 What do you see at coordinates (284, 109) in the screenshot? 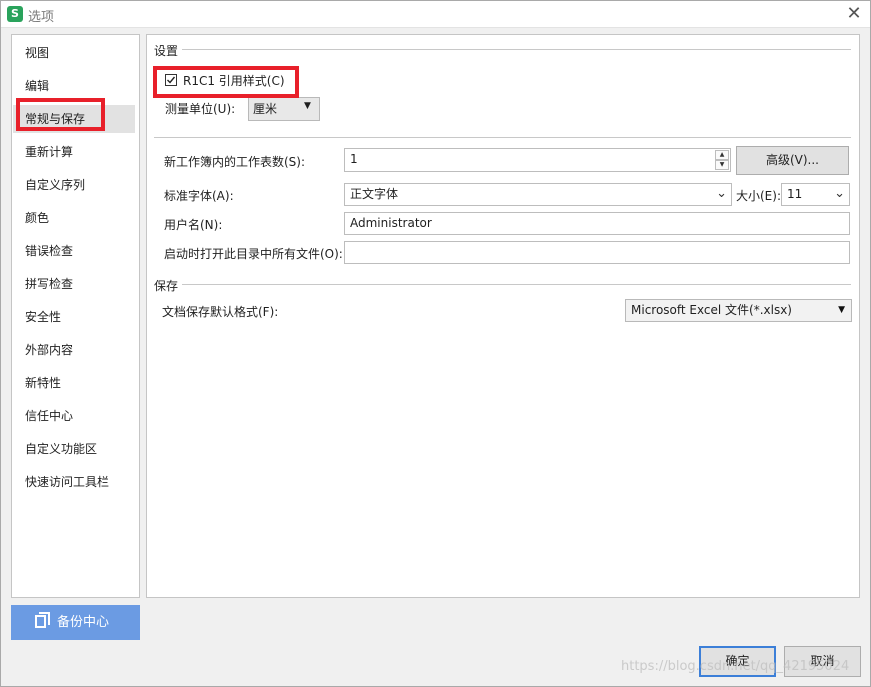
I see `unit-dropdown: 厘米 ▼` at bounding box center [284, 109].